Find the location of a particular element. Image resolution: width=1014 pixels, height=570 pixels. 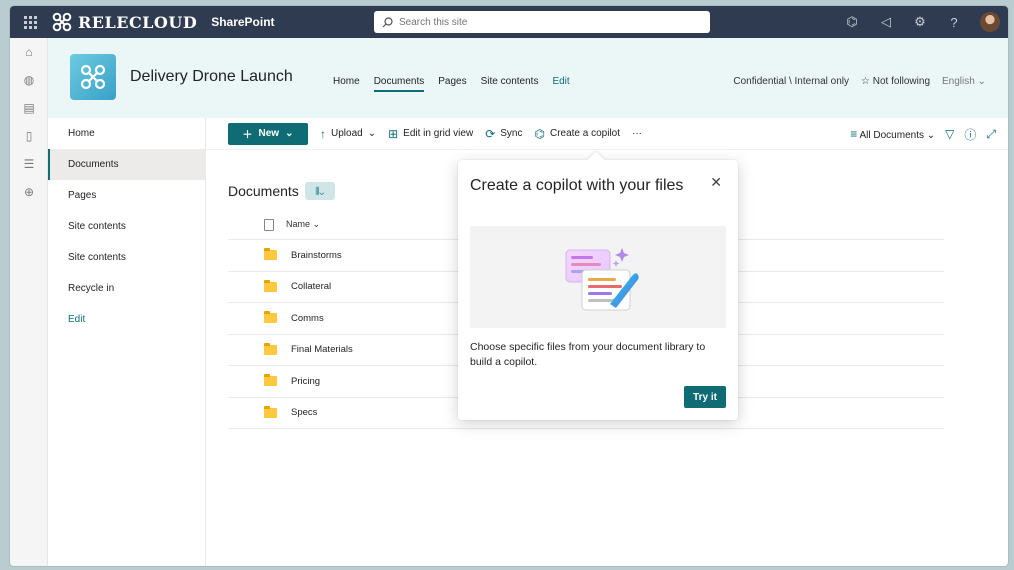

suite-actions: ⌬ ◁ ⚙ ? is located at coordinates (922, 22).